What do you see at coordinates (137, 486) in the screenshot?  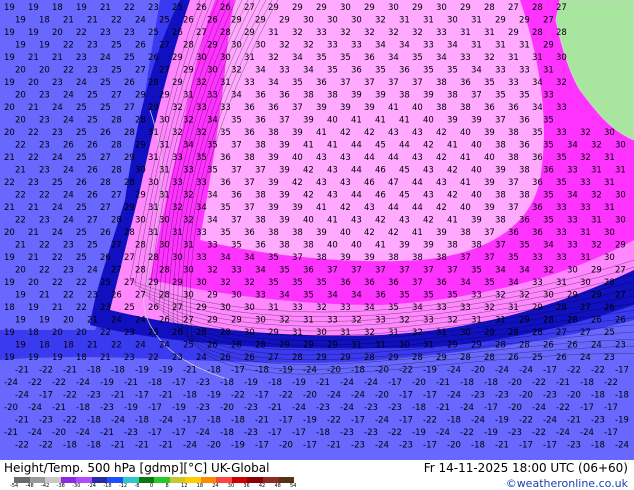 I see `legend-tick: -8` at bounding box center [137, 486].